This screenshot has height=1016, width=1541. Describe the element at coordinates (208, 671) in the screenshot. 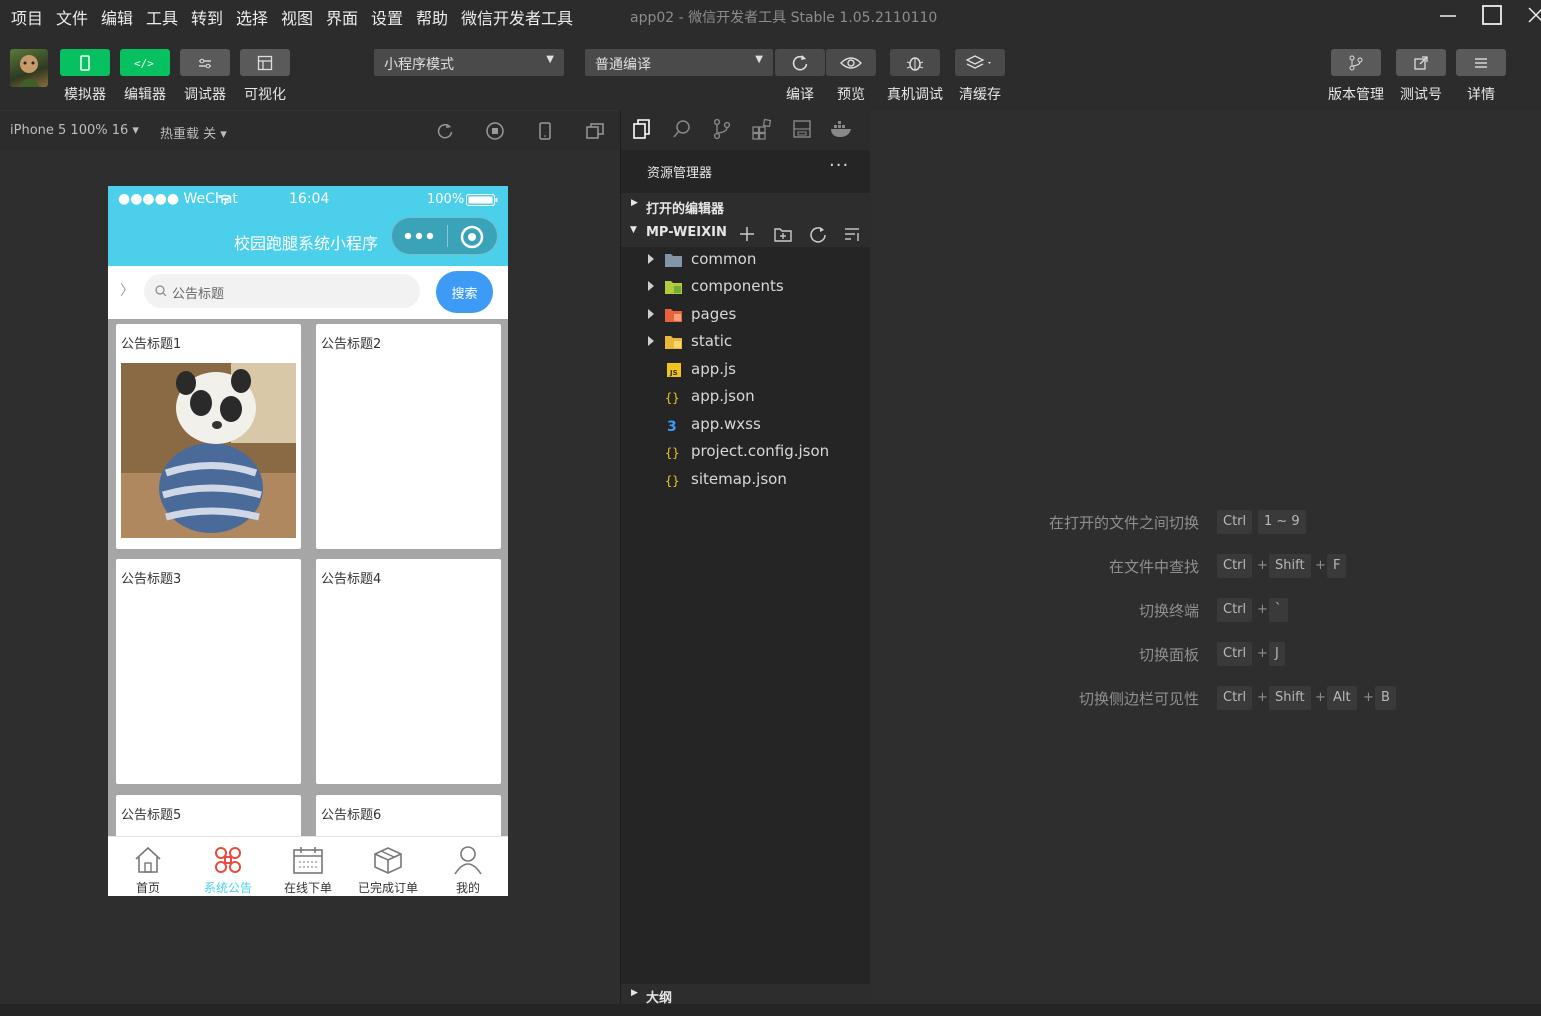

I see `announcement-card: 公告标题3` at that location.